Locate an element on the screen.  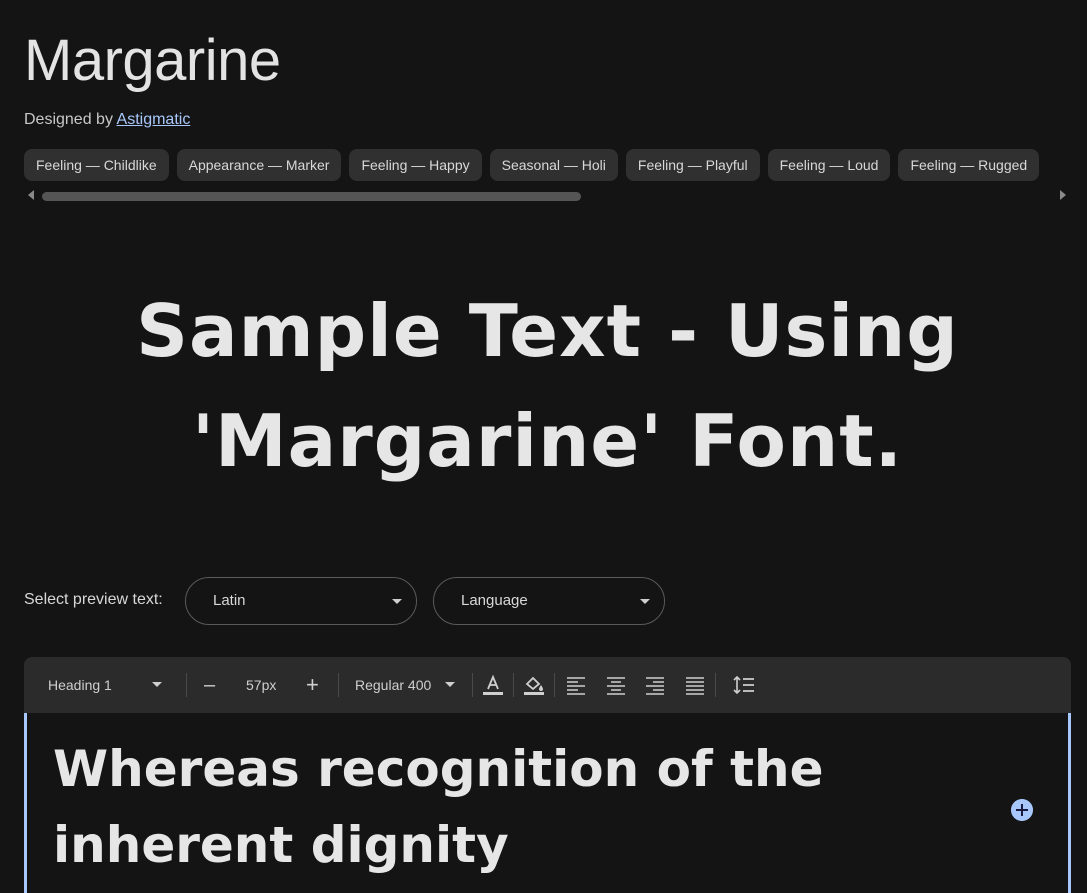
text-color-icon is located at coordinates (493, 685).